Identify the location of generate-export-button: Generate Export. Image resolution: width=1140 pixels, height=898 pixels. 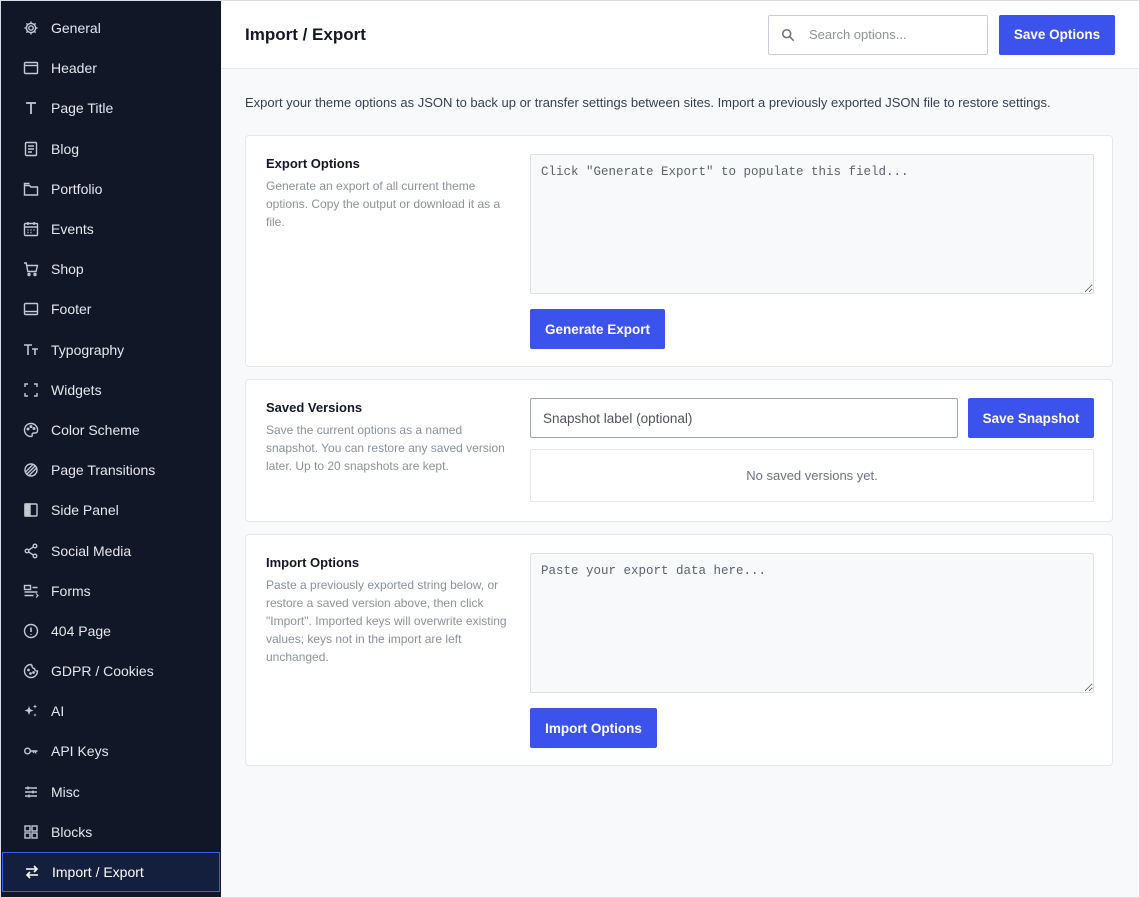
(597, 329).